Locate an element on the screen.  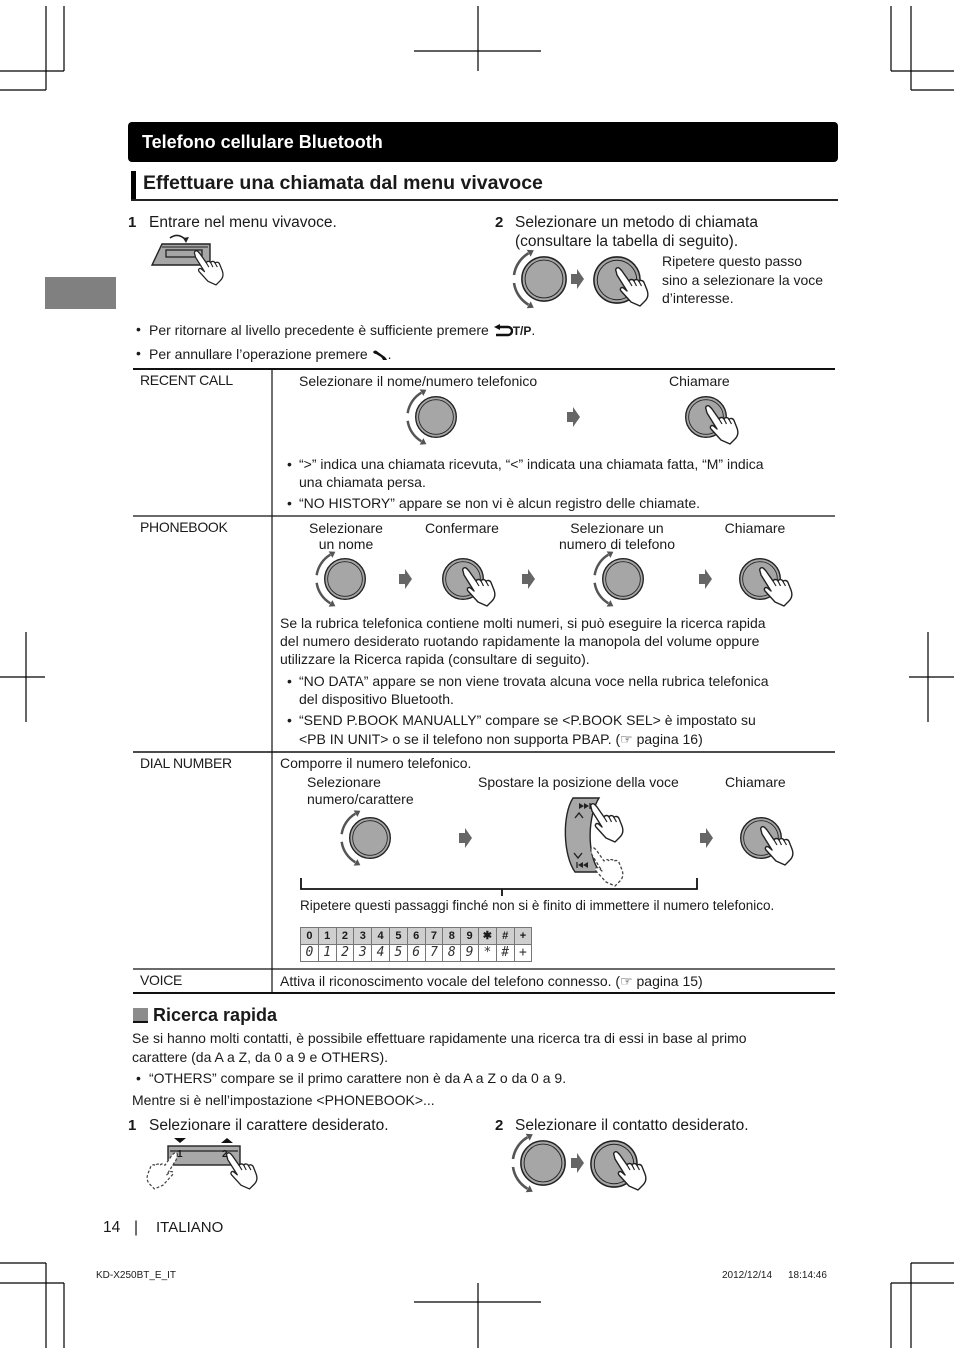
step-label: numero/carattere is located at coordinates (360, 799).